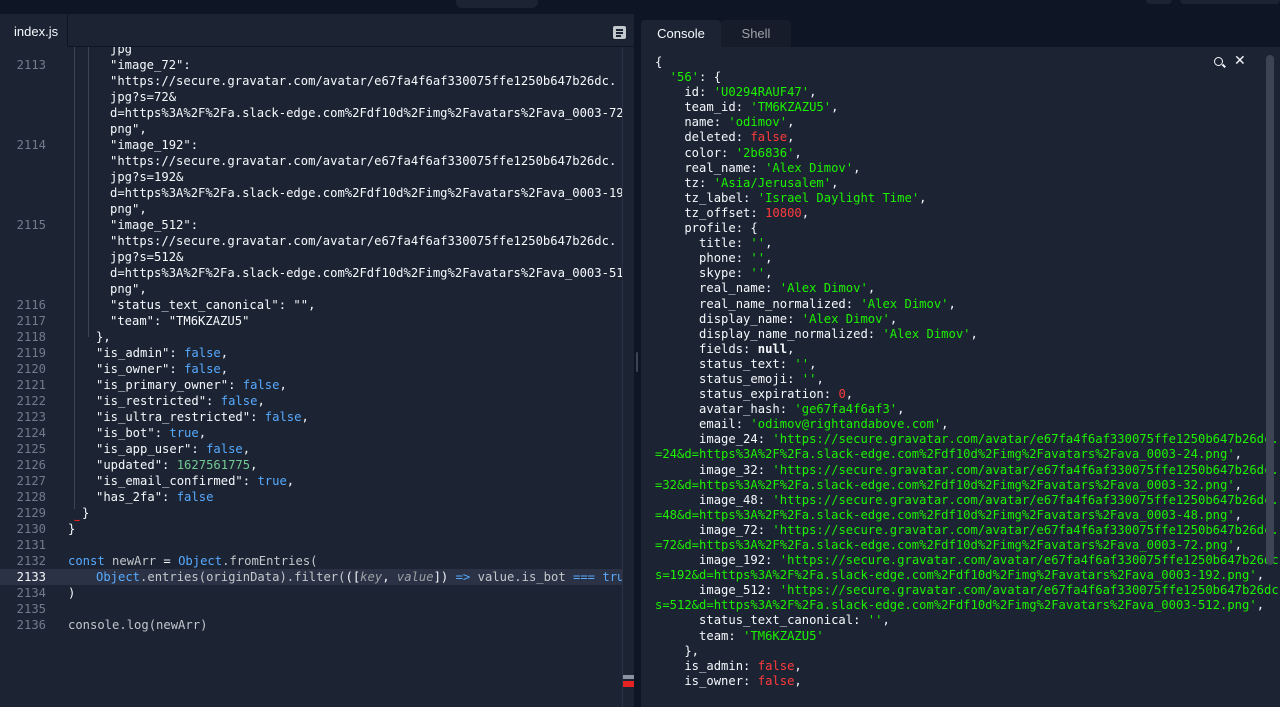 The width and height of the screenshot is (1280, 707). Describe the element at coordinates (311, 225) in the screenshot. I see `code-line: 2115 "image_512":` at that location.